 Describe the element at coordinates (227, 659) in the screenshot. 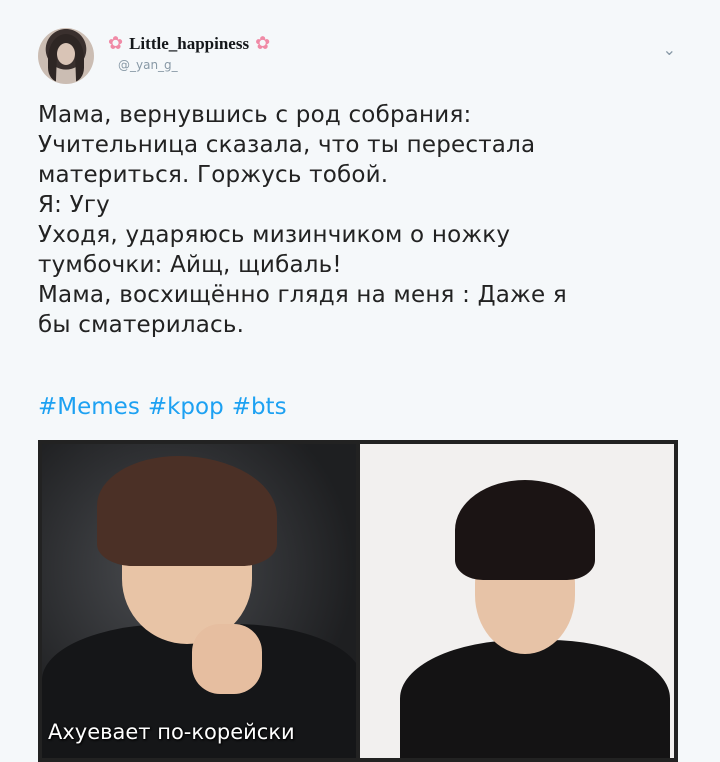

I see `person-hand` at that location.